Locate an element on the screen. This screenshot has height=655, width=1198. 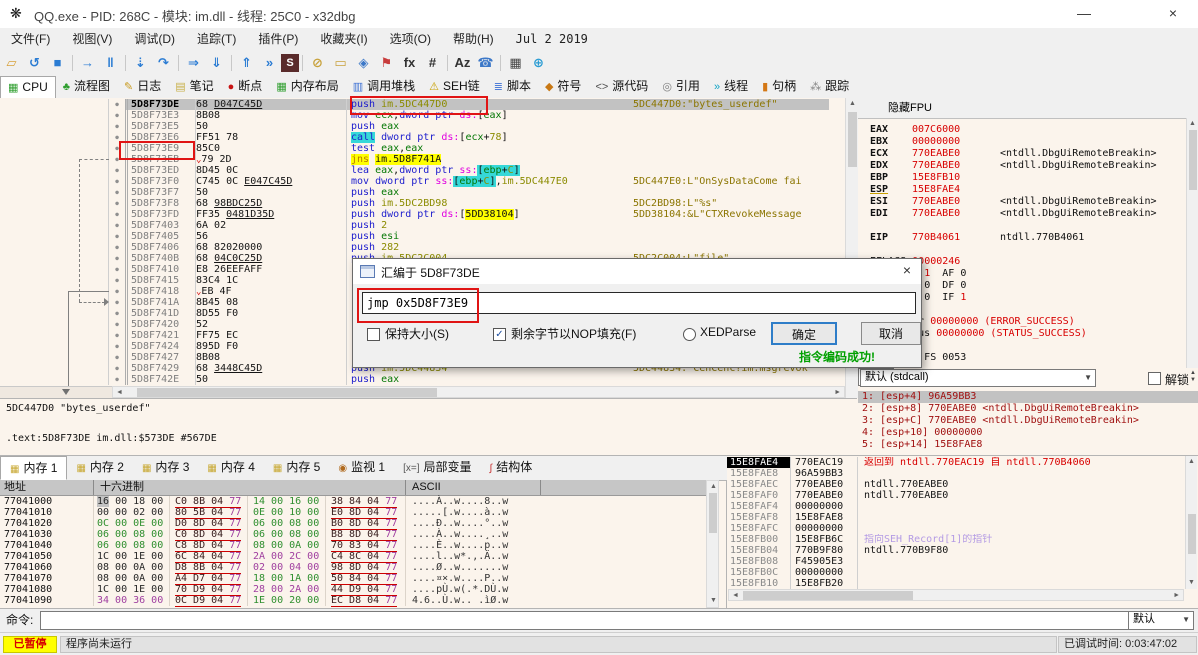
run-to-selection-icon: ⇒ is located at coordinates (193, 63).